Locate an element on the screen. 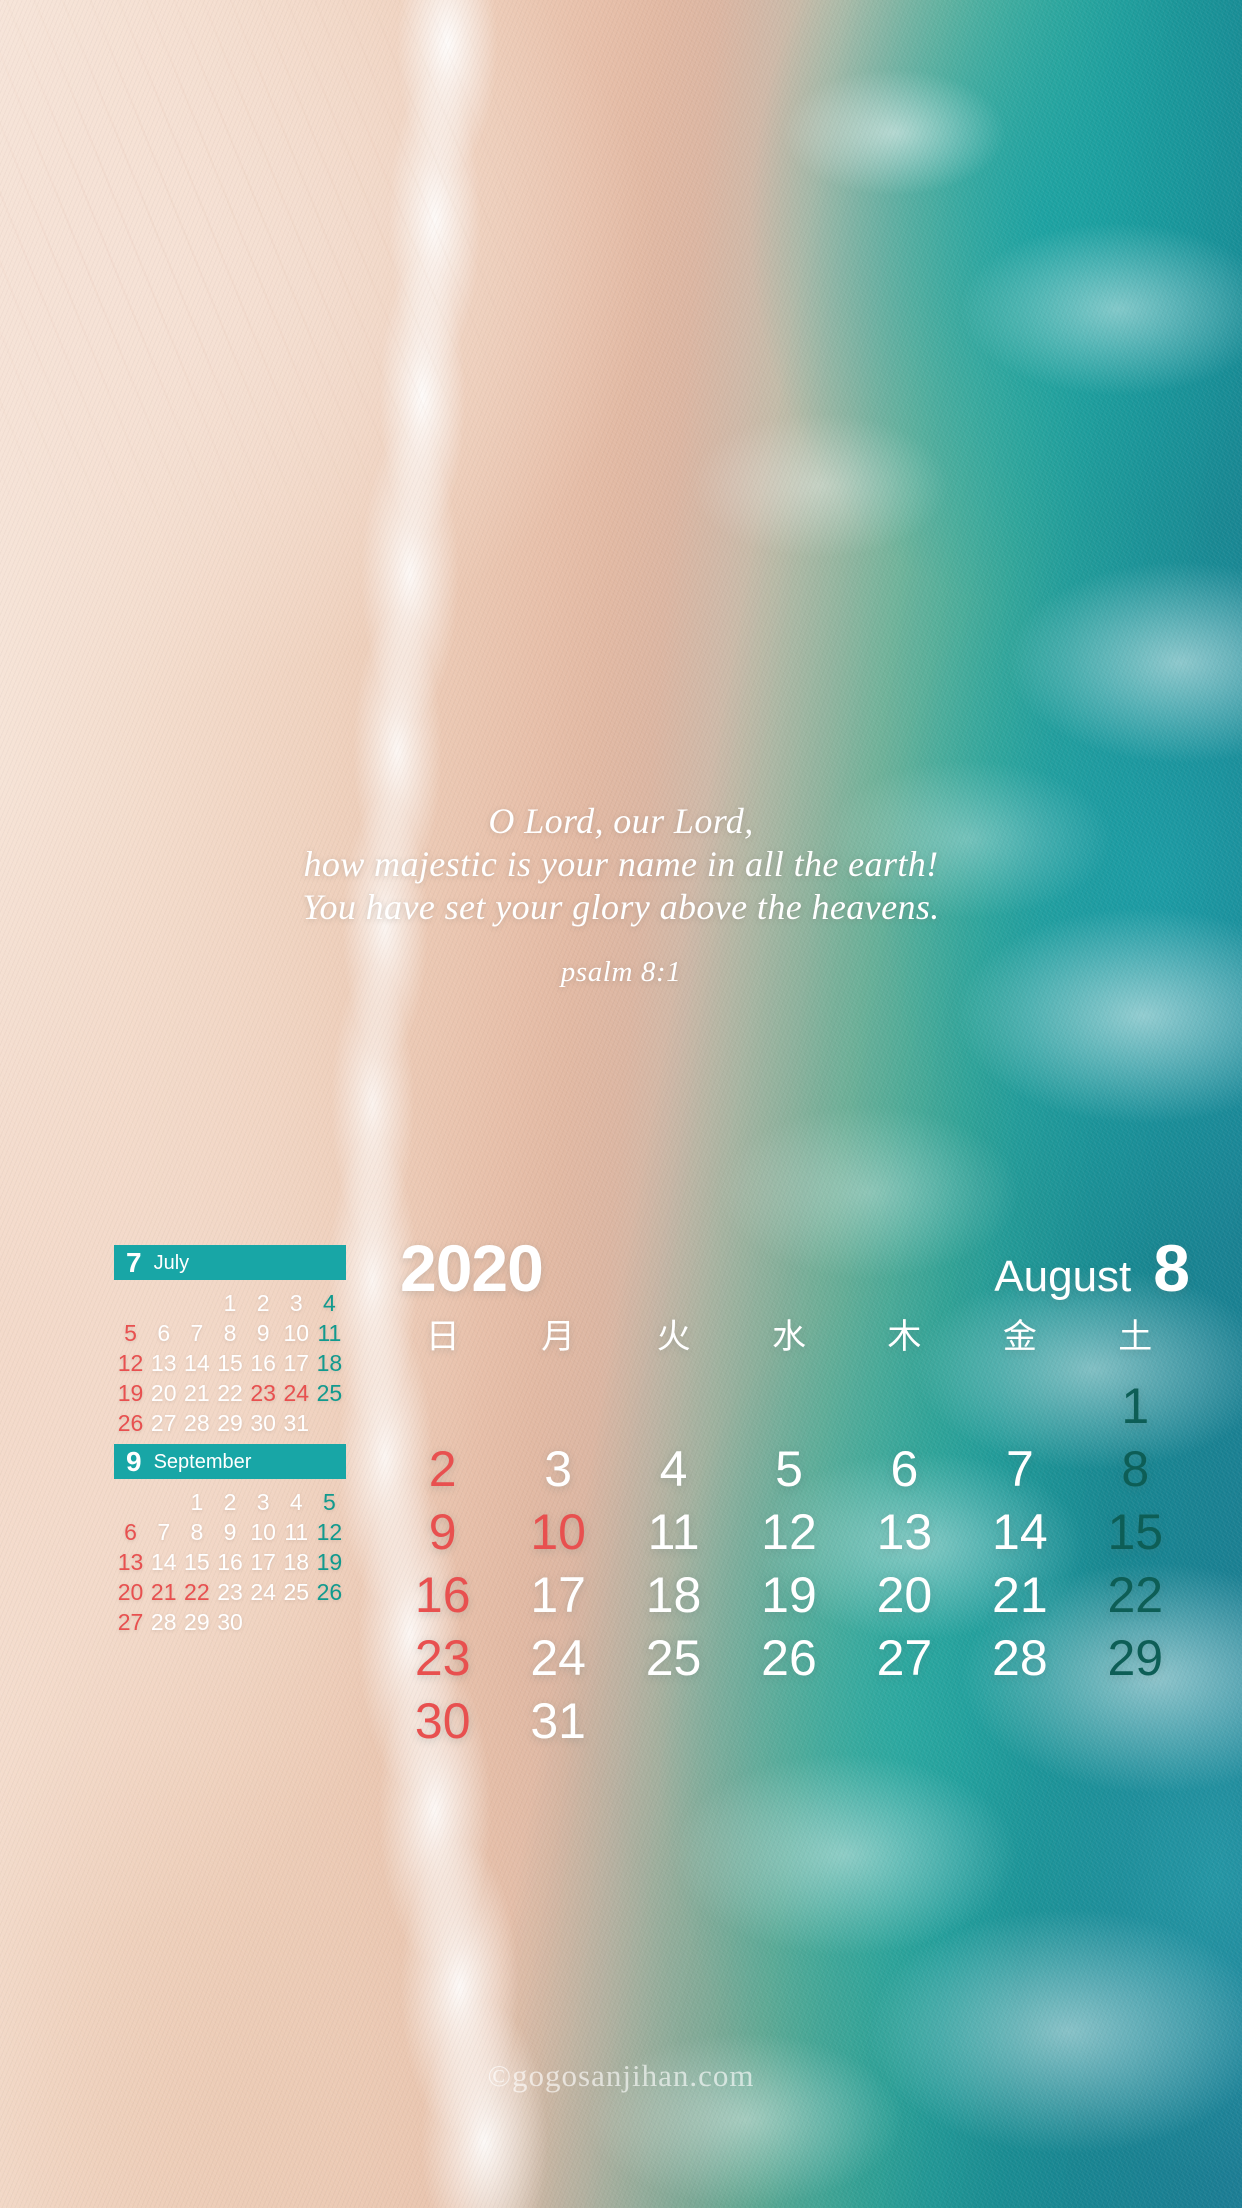  july-day-25: 25 is located at coordinates (329, 1393).